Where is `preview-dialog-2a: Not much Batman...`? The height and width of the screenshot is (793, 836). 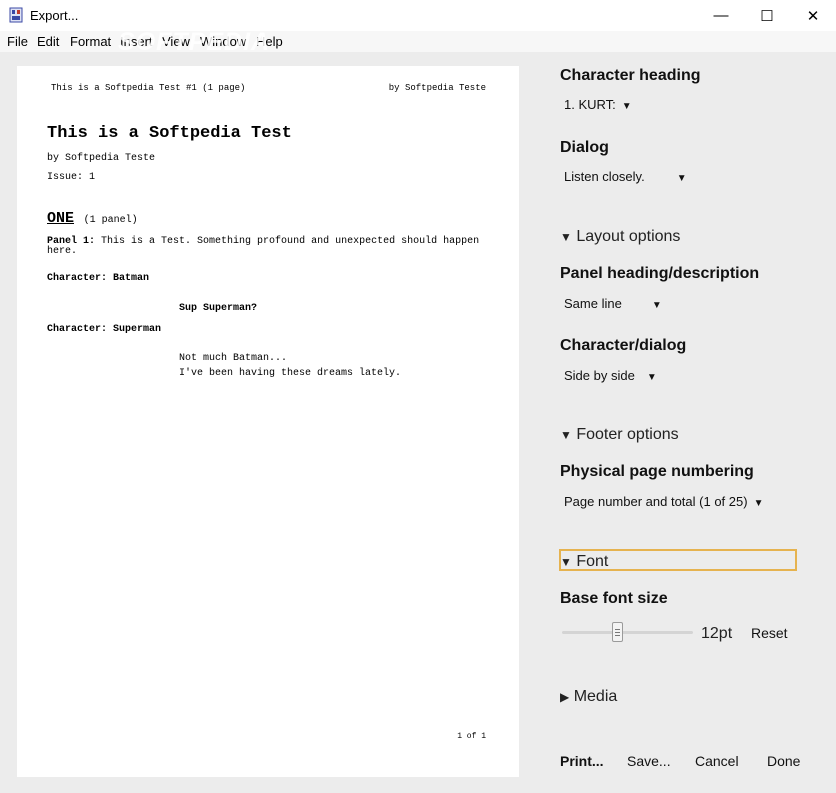 preview-dialog-2a: Not much Batman... is located at coordinates (233, 358).